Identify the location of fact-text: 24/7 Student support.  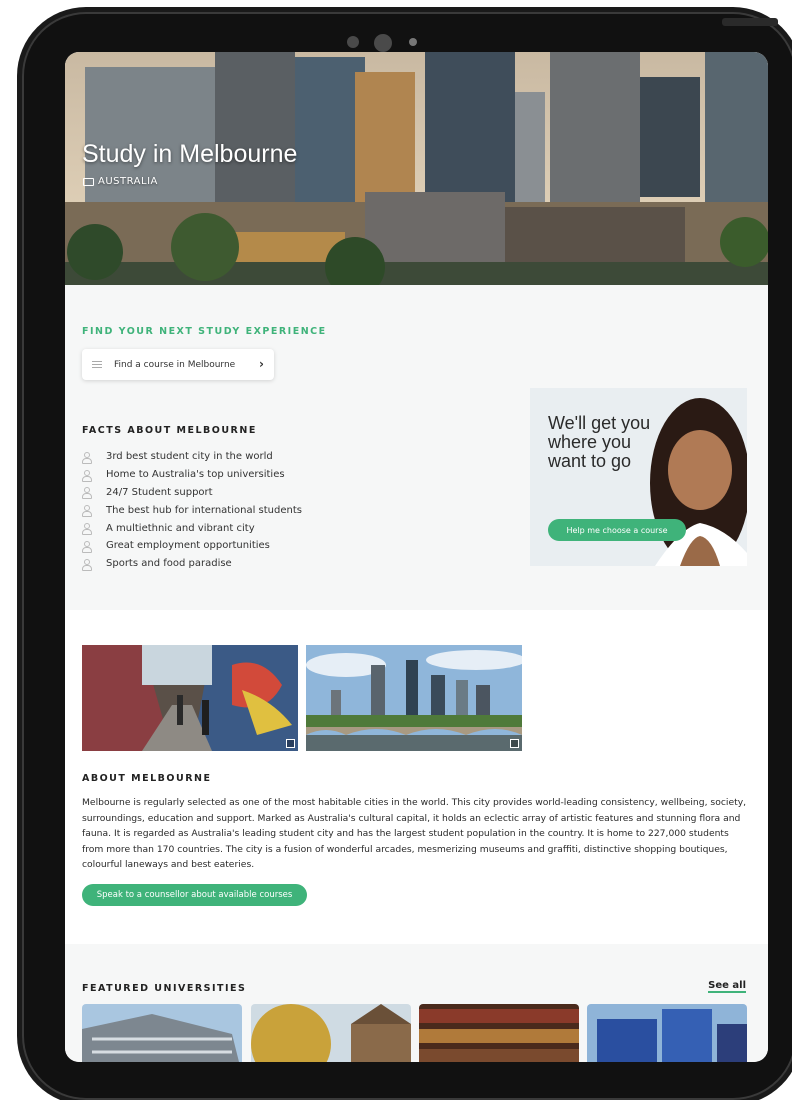
(159, 492).